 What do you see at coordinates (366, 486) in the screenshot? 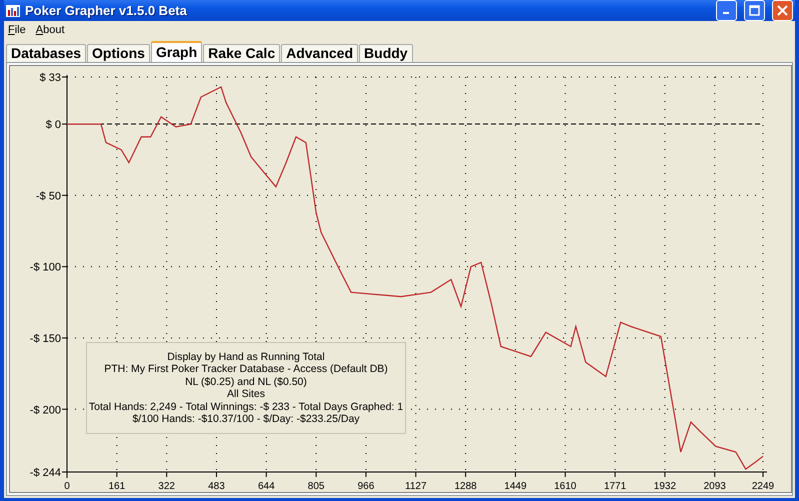
I see `tick-label: 966` at bounding box center [366, 486].